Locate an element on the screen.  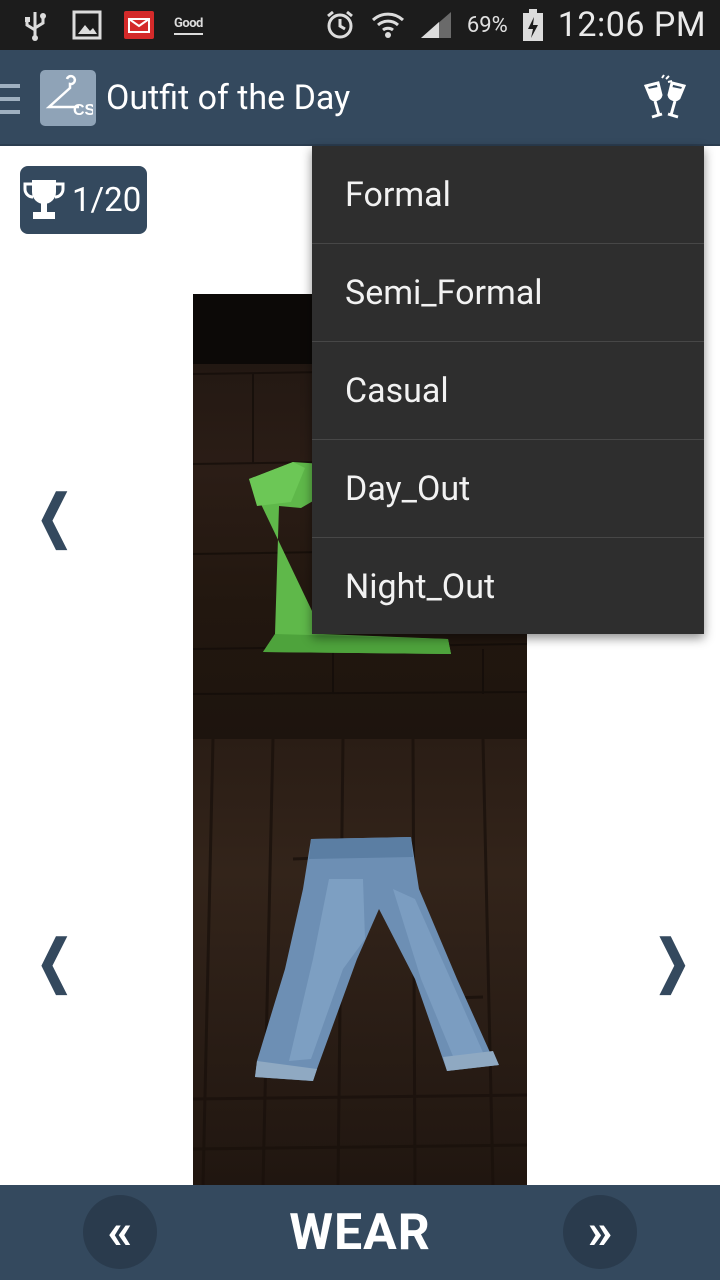
system-status: 69% 12:06 PM is located at coordinates (514, 25).